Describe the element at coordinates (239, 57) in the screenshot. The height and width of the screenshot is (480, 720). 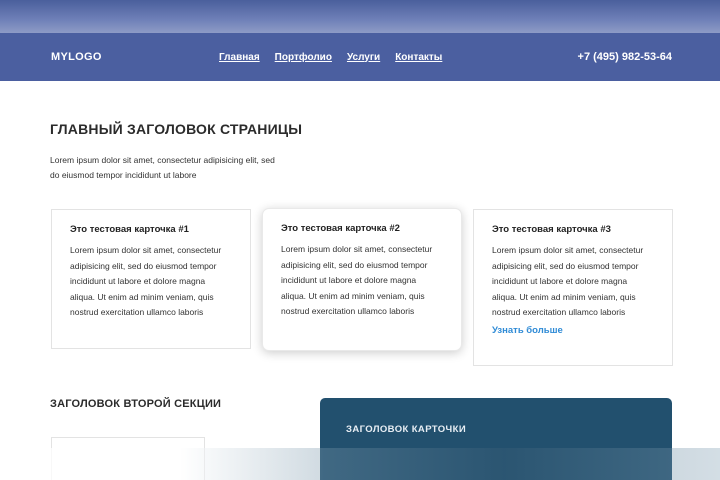
I see `nav-link-home: Главная` at that location.